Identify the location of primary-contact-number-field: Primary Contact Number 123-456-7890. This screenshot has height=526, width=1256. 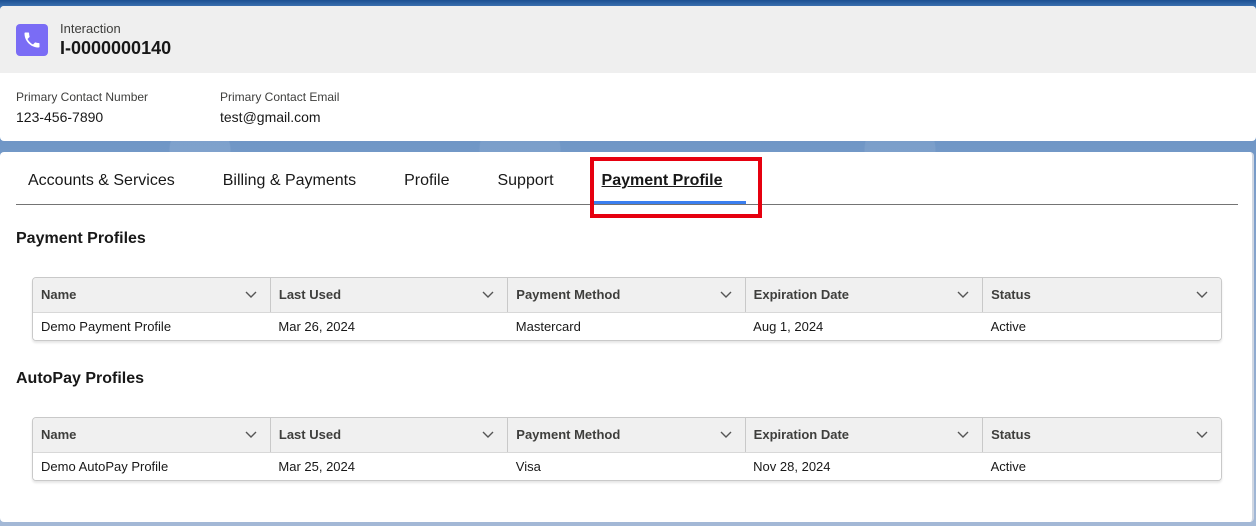
(118, 108).